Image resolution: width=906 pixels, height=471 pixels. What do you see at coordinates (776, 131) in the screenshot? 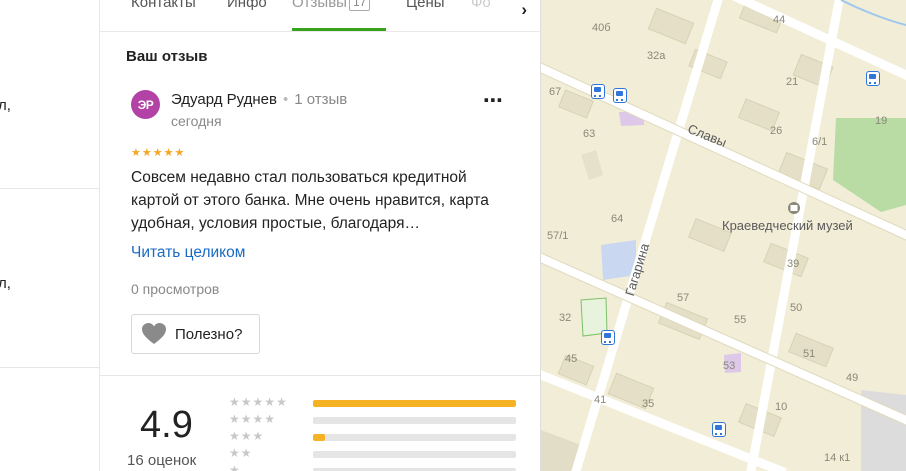
I see `house-number-label: 26` at bounding box center [776, 131].